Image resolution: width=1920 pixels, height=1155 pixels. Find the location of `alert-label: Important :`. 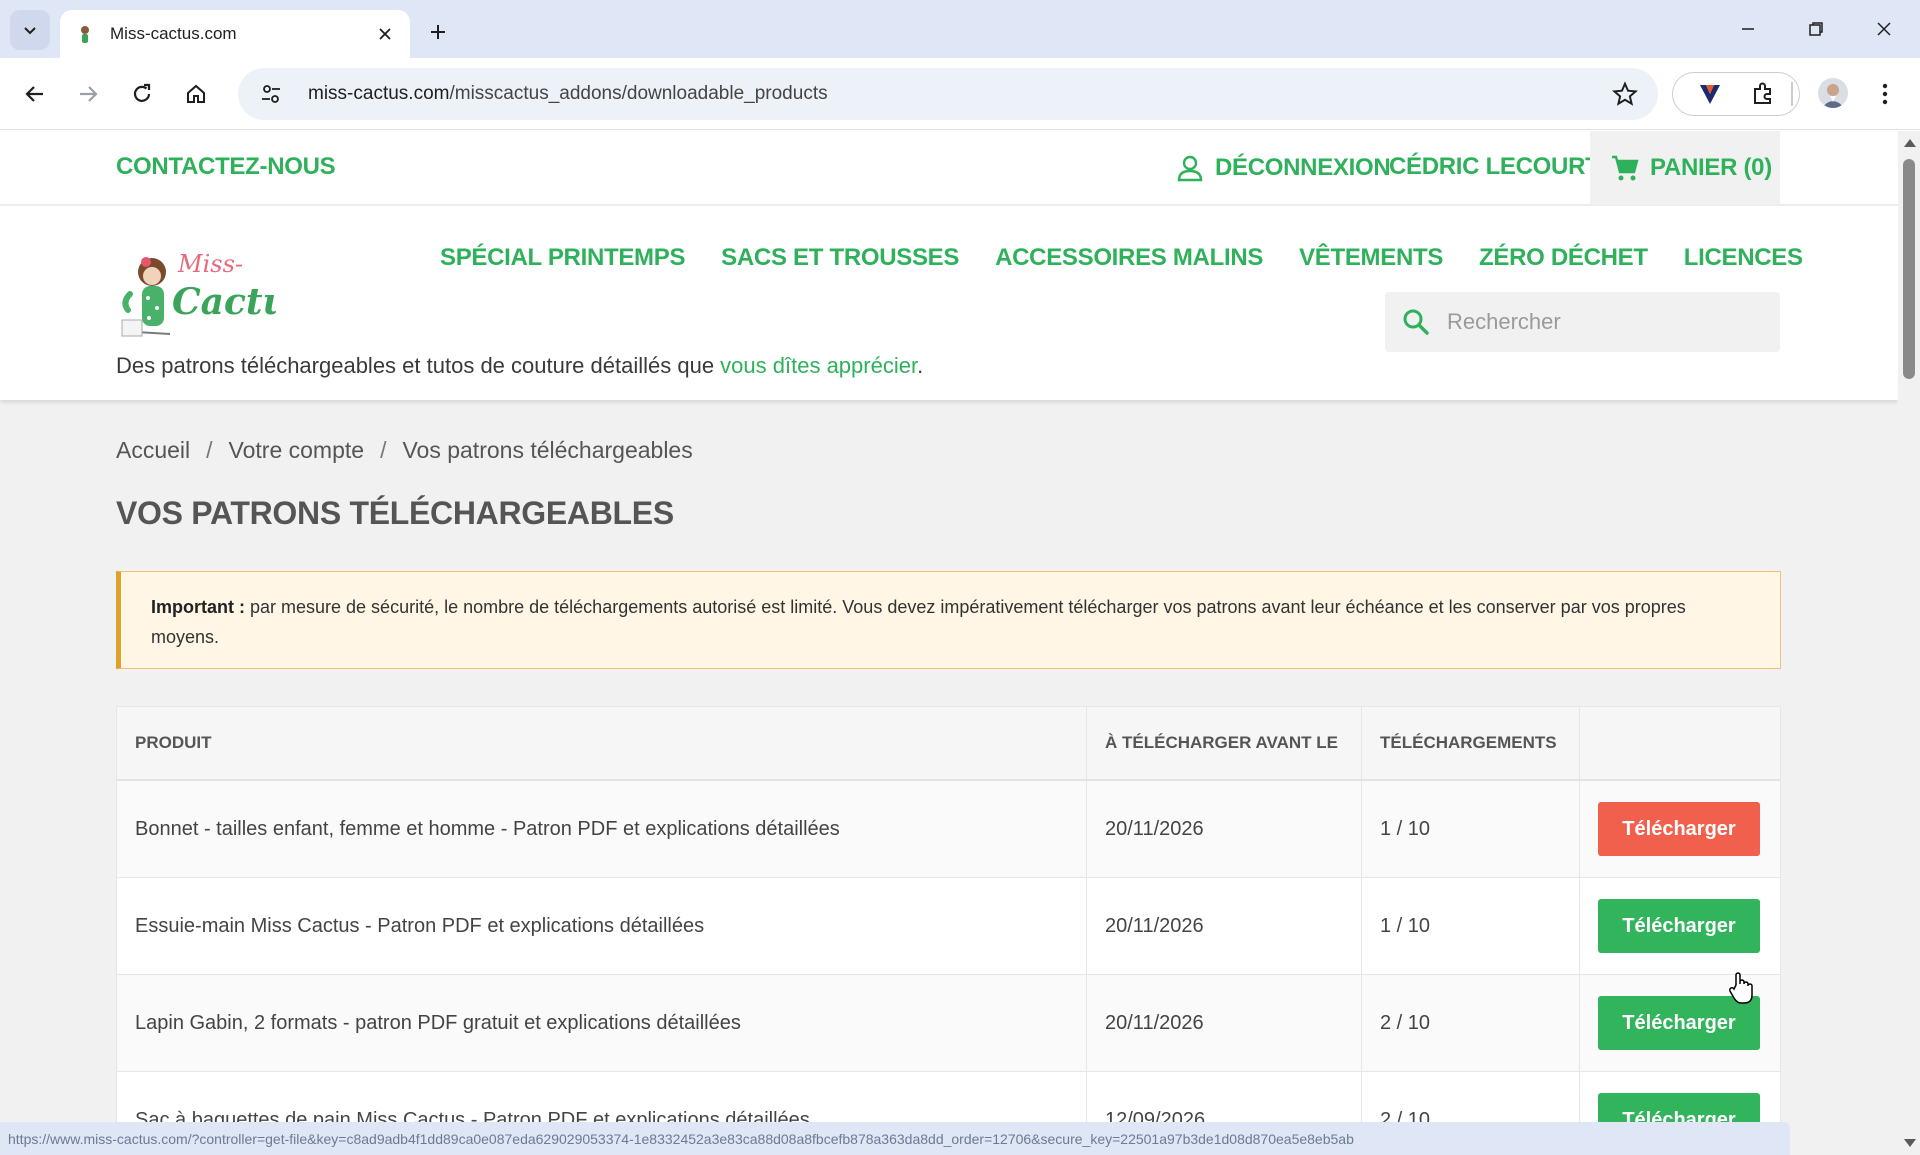

alert-label: Important : is located at coordinates (198, 607).